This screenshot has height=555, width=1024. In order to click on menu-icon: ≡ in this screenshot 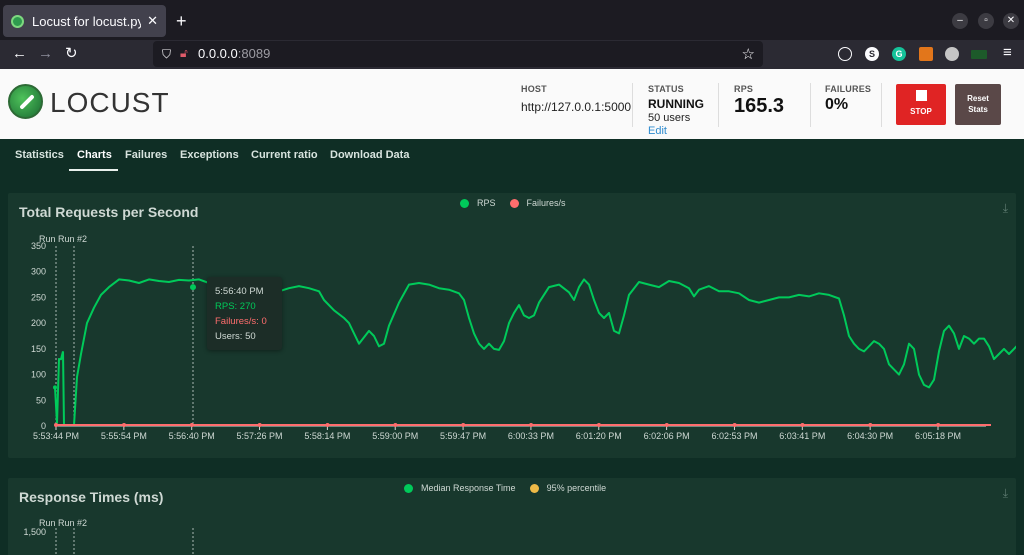, I will do `click(1007, 53)`.